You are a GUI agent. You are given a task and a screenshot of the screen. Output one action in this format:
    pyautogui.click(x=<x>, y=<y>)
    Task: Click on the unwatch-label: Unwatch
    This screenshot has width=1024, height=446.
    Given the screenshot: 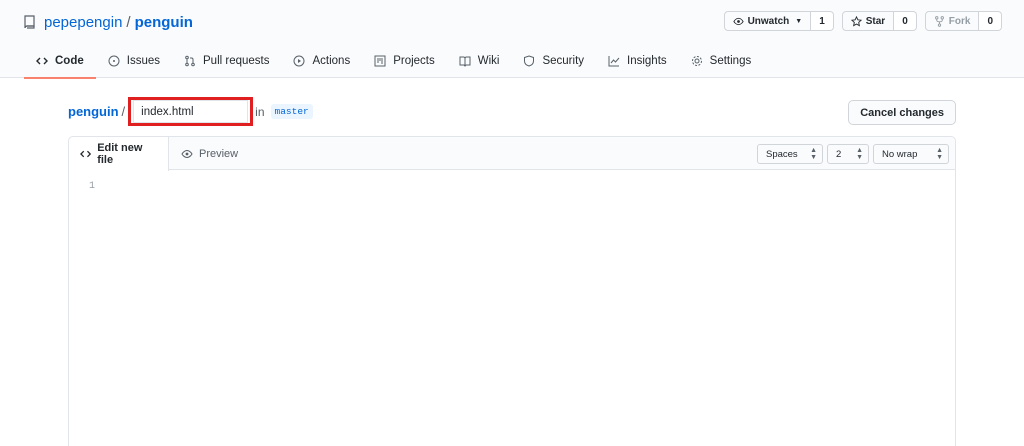 What is the action you would take?
    pyautogui.click(x=768, y=21)
    